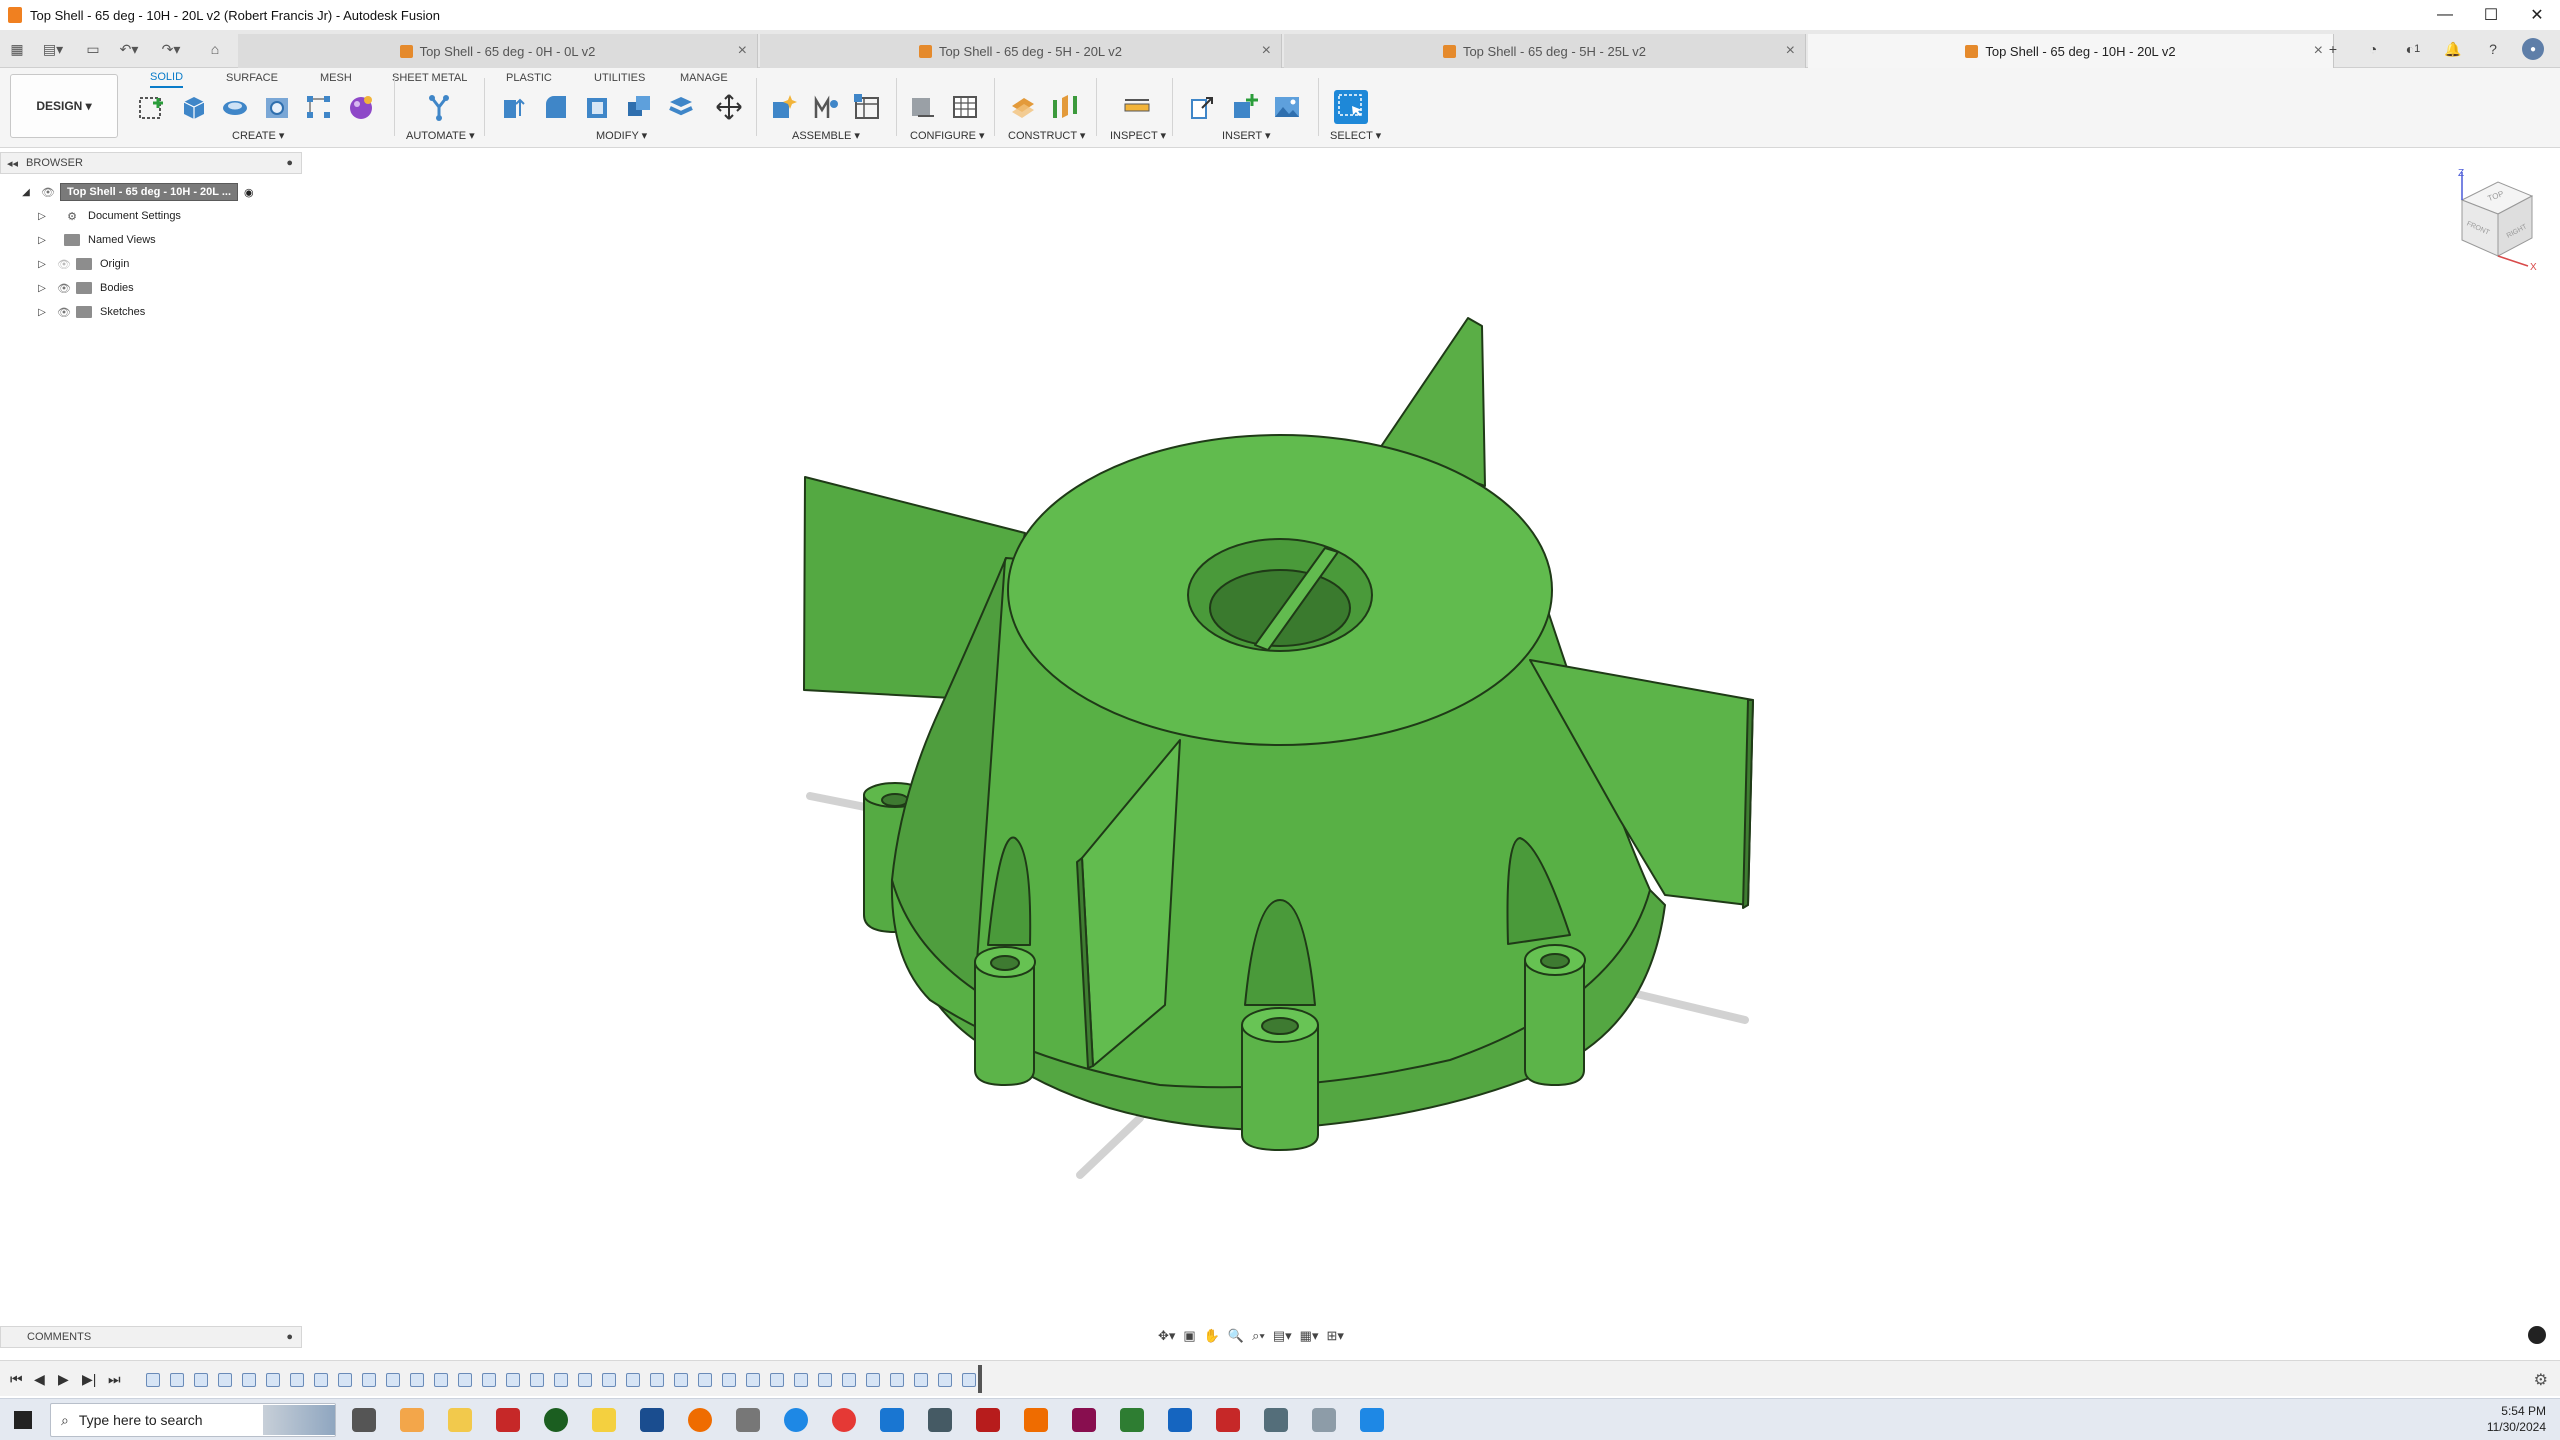 Image resolution: width=2560 pixels, height=1440 pixels. What do you see at coordinates (729, 107) in the screenshot?
I see `move-copy-icon` at bounding box center [729, 107].